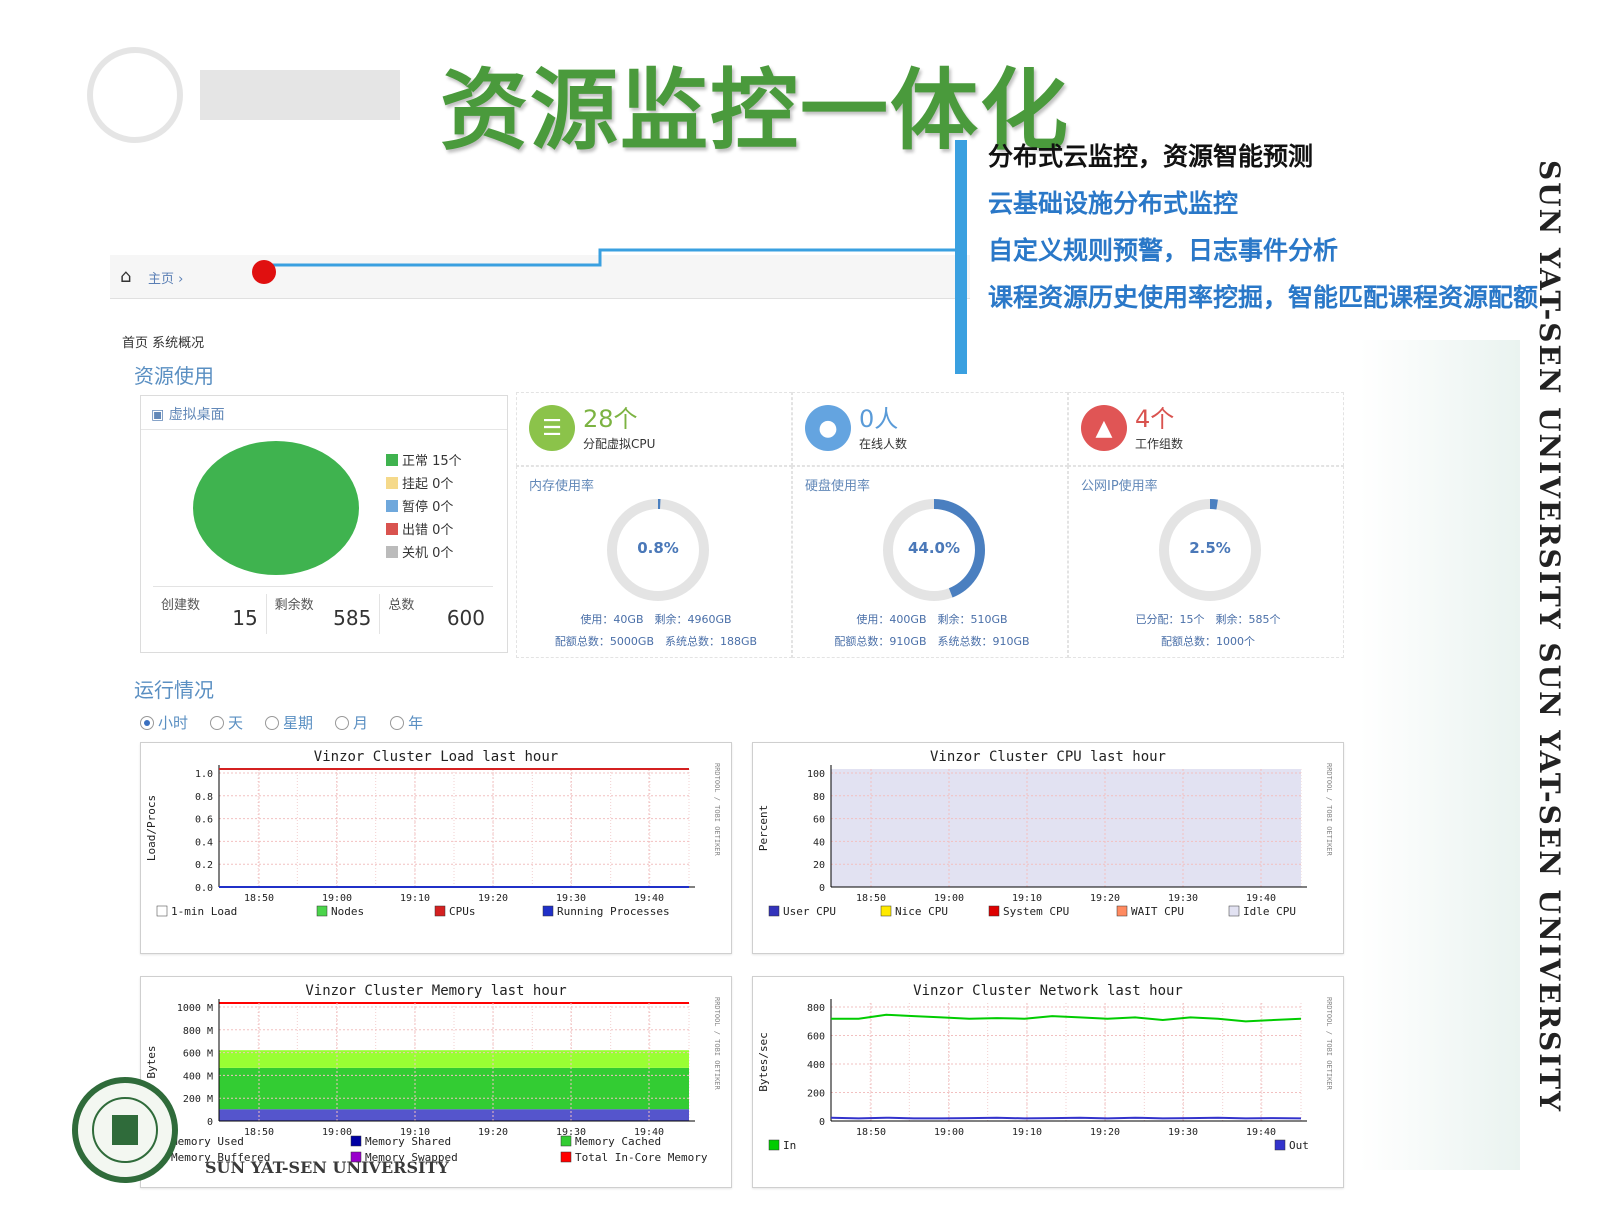  Describe the element at coordinates (289, 722) in the screenshot. I see `radio-week: 星期` at that location.